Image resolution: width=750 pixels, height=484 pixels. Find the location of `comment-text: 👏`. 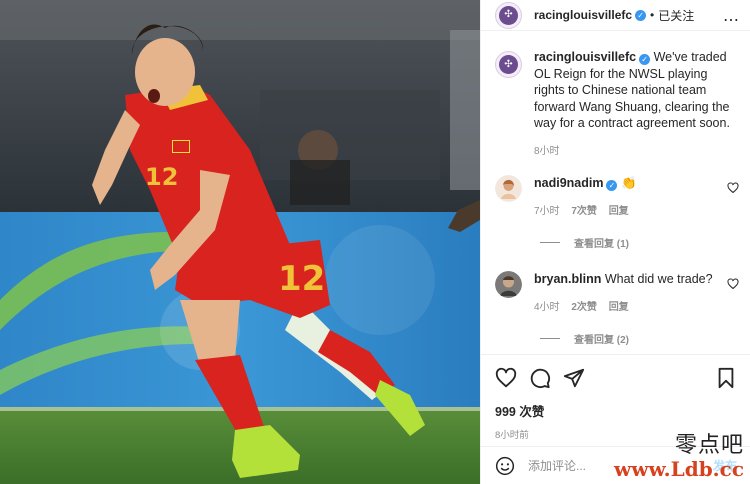

comment-text: 👏 is located at coordinates (628, 182).